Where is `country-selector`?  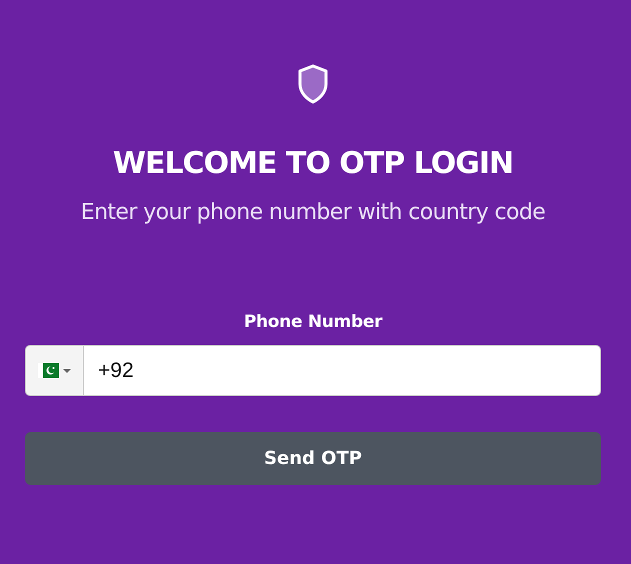 country-selector is located at coordinates (54, 370).